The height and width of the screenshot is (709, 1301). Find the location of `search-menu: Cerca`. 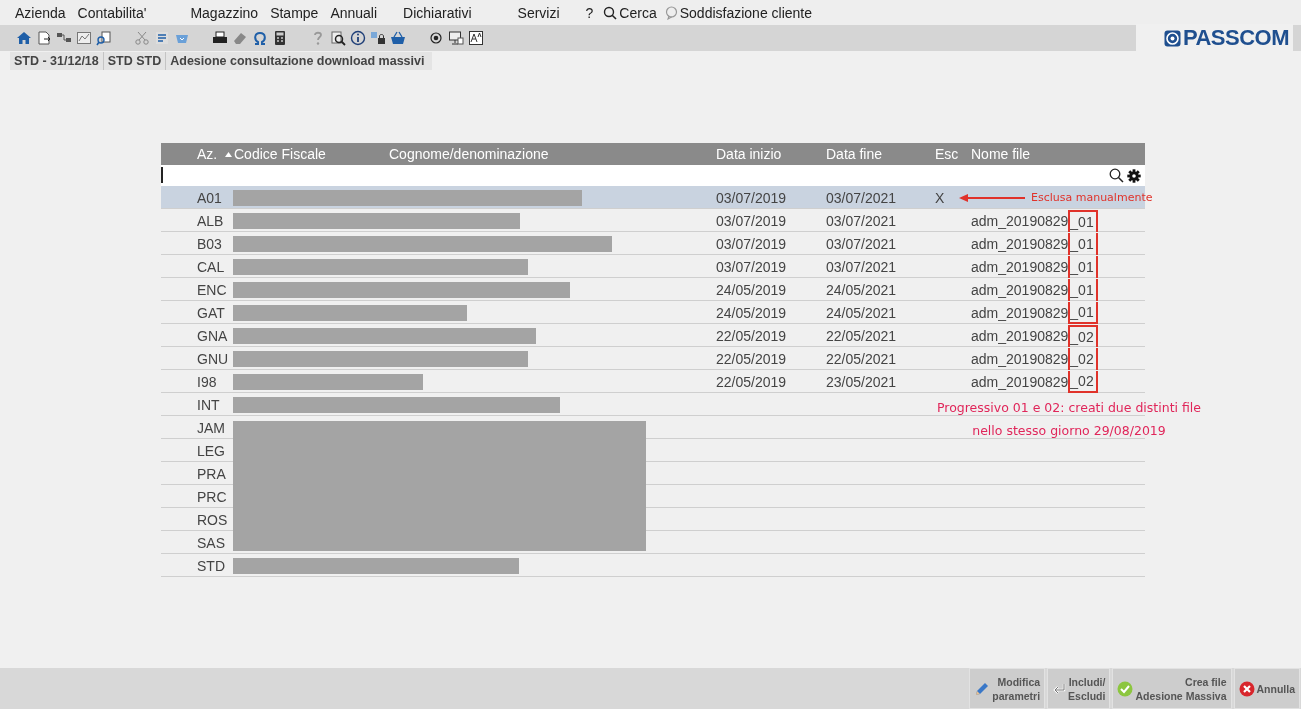

search-menu: Cerca is located at coordinates (630, 12).